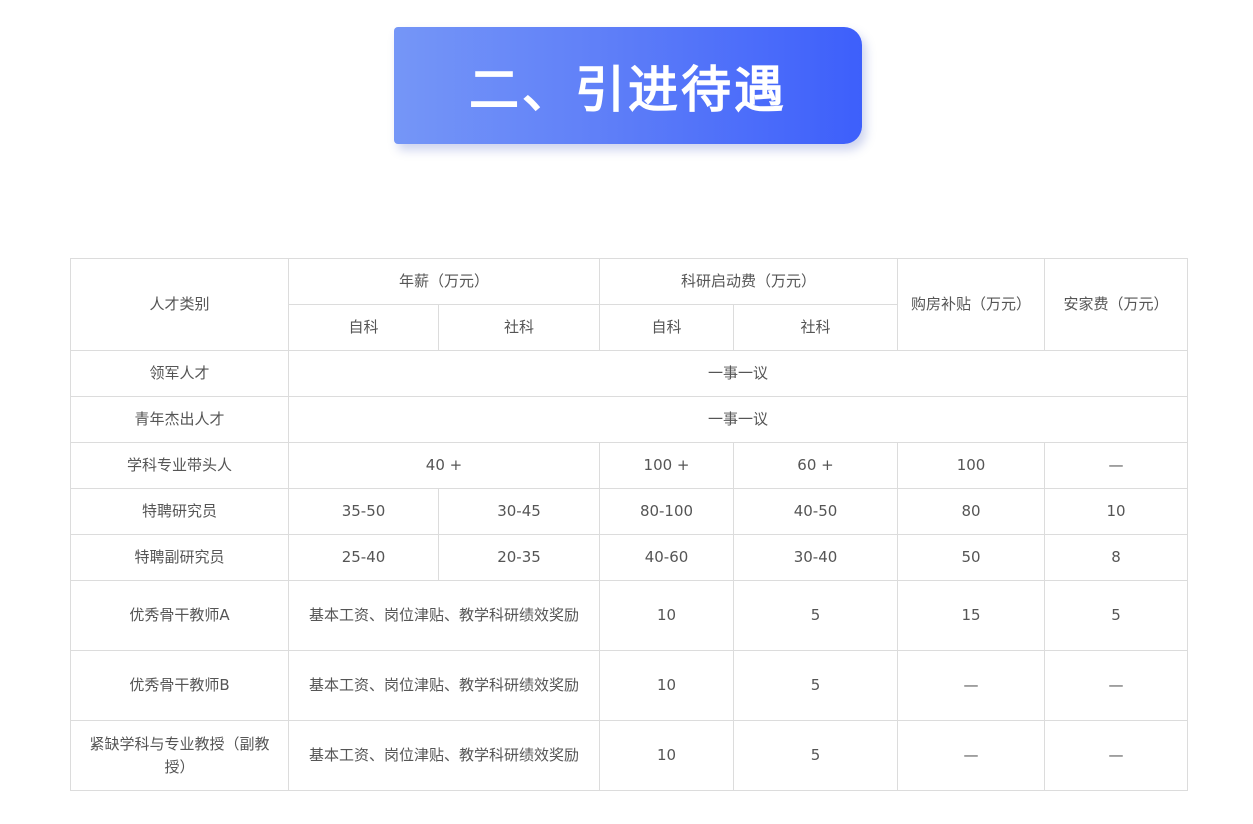 This screenshot has width=1253, height=824. Describe the element at coordinates (179, 557) in the screenshot. I see `row-category: 特聘副研究员` at that location.